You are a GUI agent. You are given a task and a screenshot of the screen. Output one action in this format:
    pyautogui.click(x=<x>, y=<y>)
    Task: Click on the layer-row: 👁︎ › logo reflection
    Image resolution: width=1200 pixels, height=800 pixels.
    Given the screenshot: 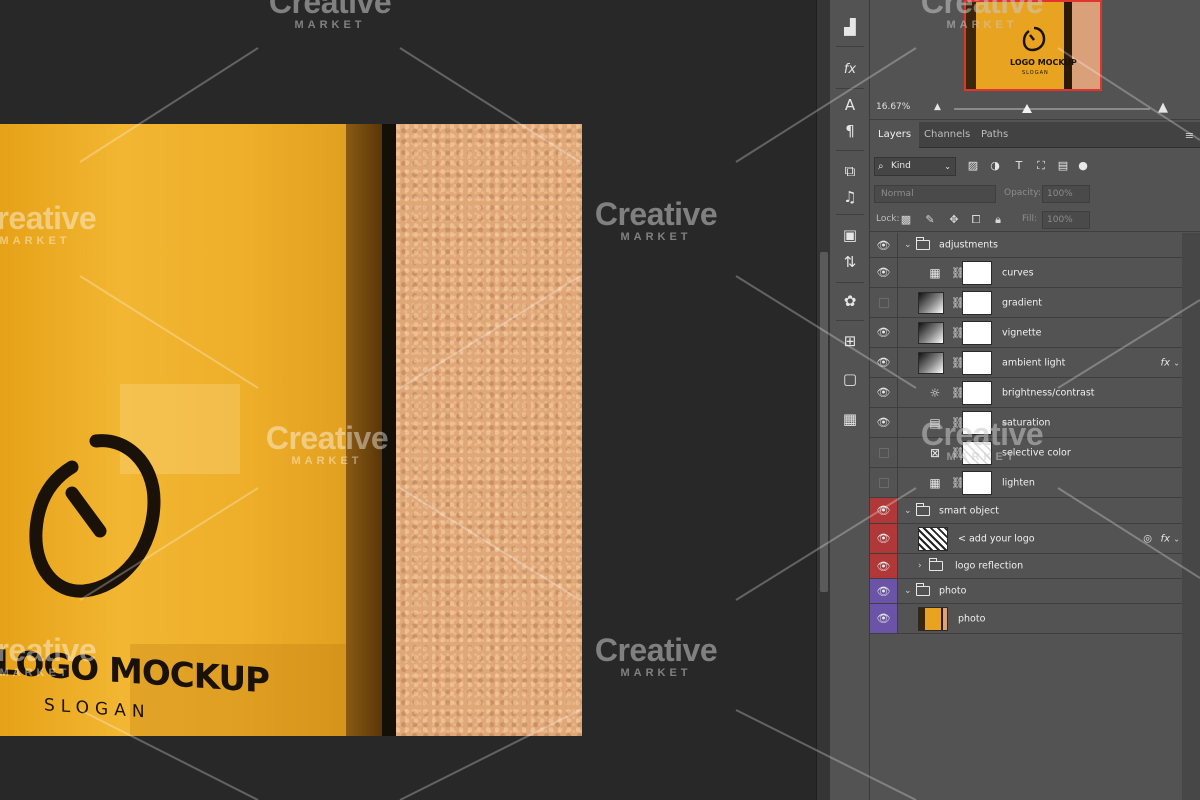 What is the action you would take?
    pyautogui.click(x=1026, y=566)
    